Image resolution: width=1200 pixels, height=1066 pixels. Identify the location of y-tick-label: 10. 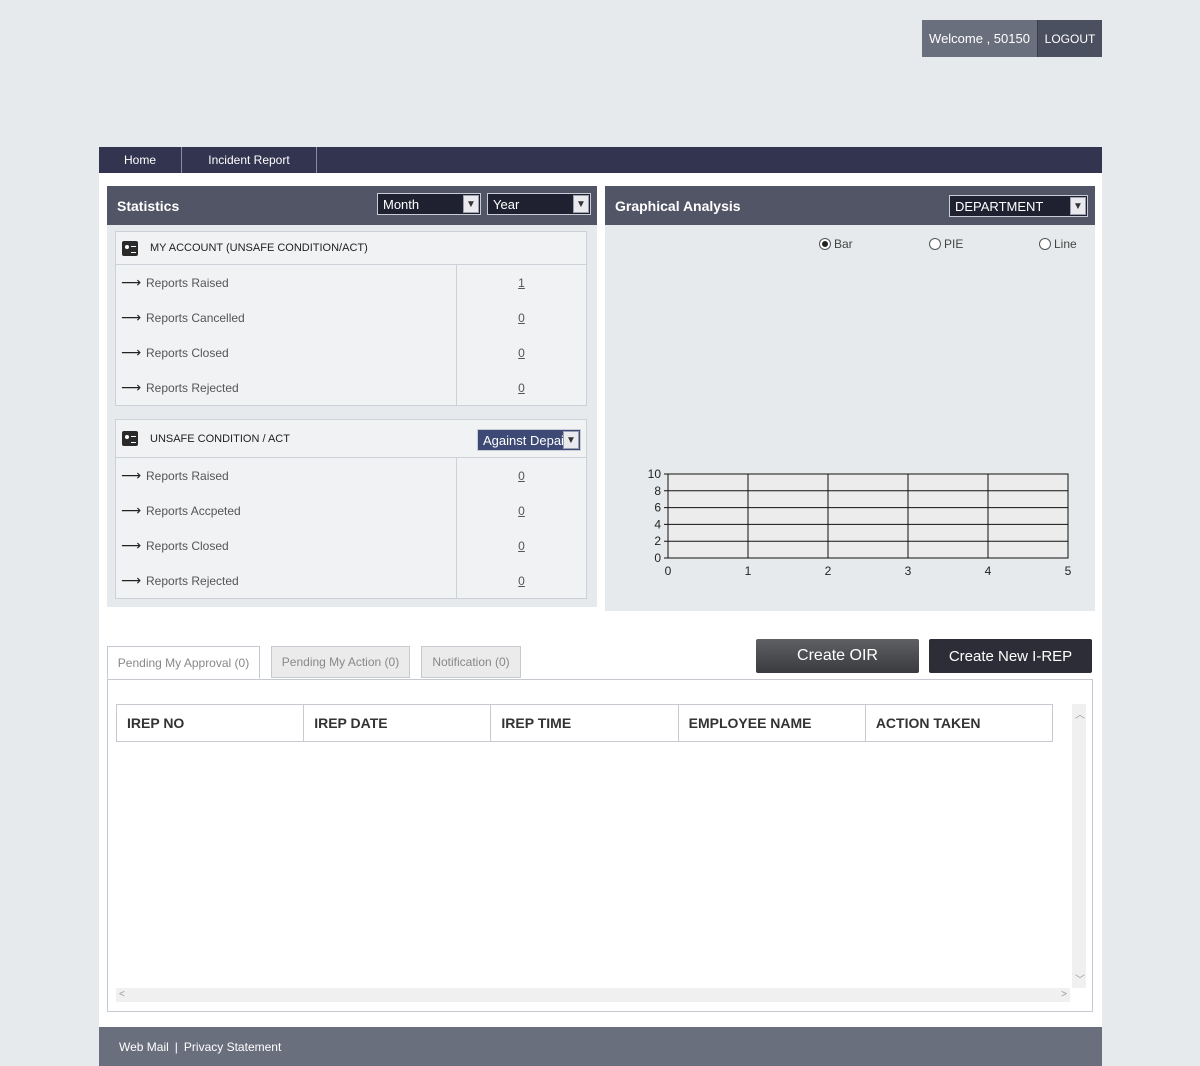
(655, 474).